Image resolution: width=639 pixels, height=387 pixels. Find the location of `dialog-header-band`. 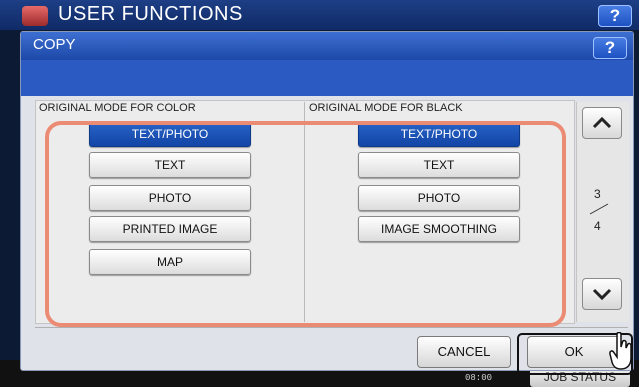

dialog-header-band is located at coordinates (327, 78).